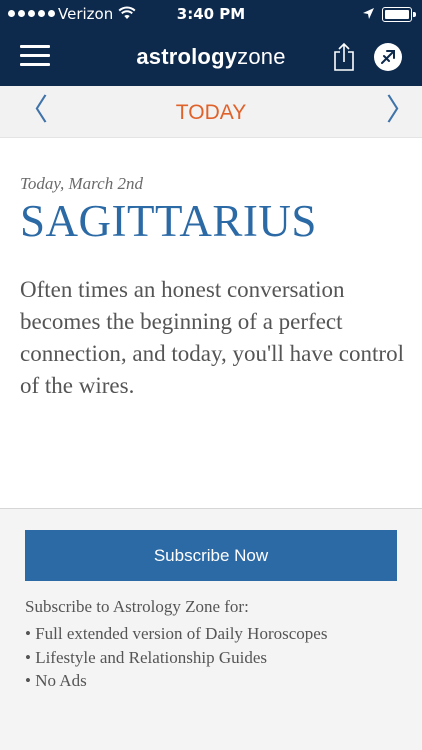 This screenshot has height=750, width=422. I want to click on day-label: TODAY, so click(211, 112).